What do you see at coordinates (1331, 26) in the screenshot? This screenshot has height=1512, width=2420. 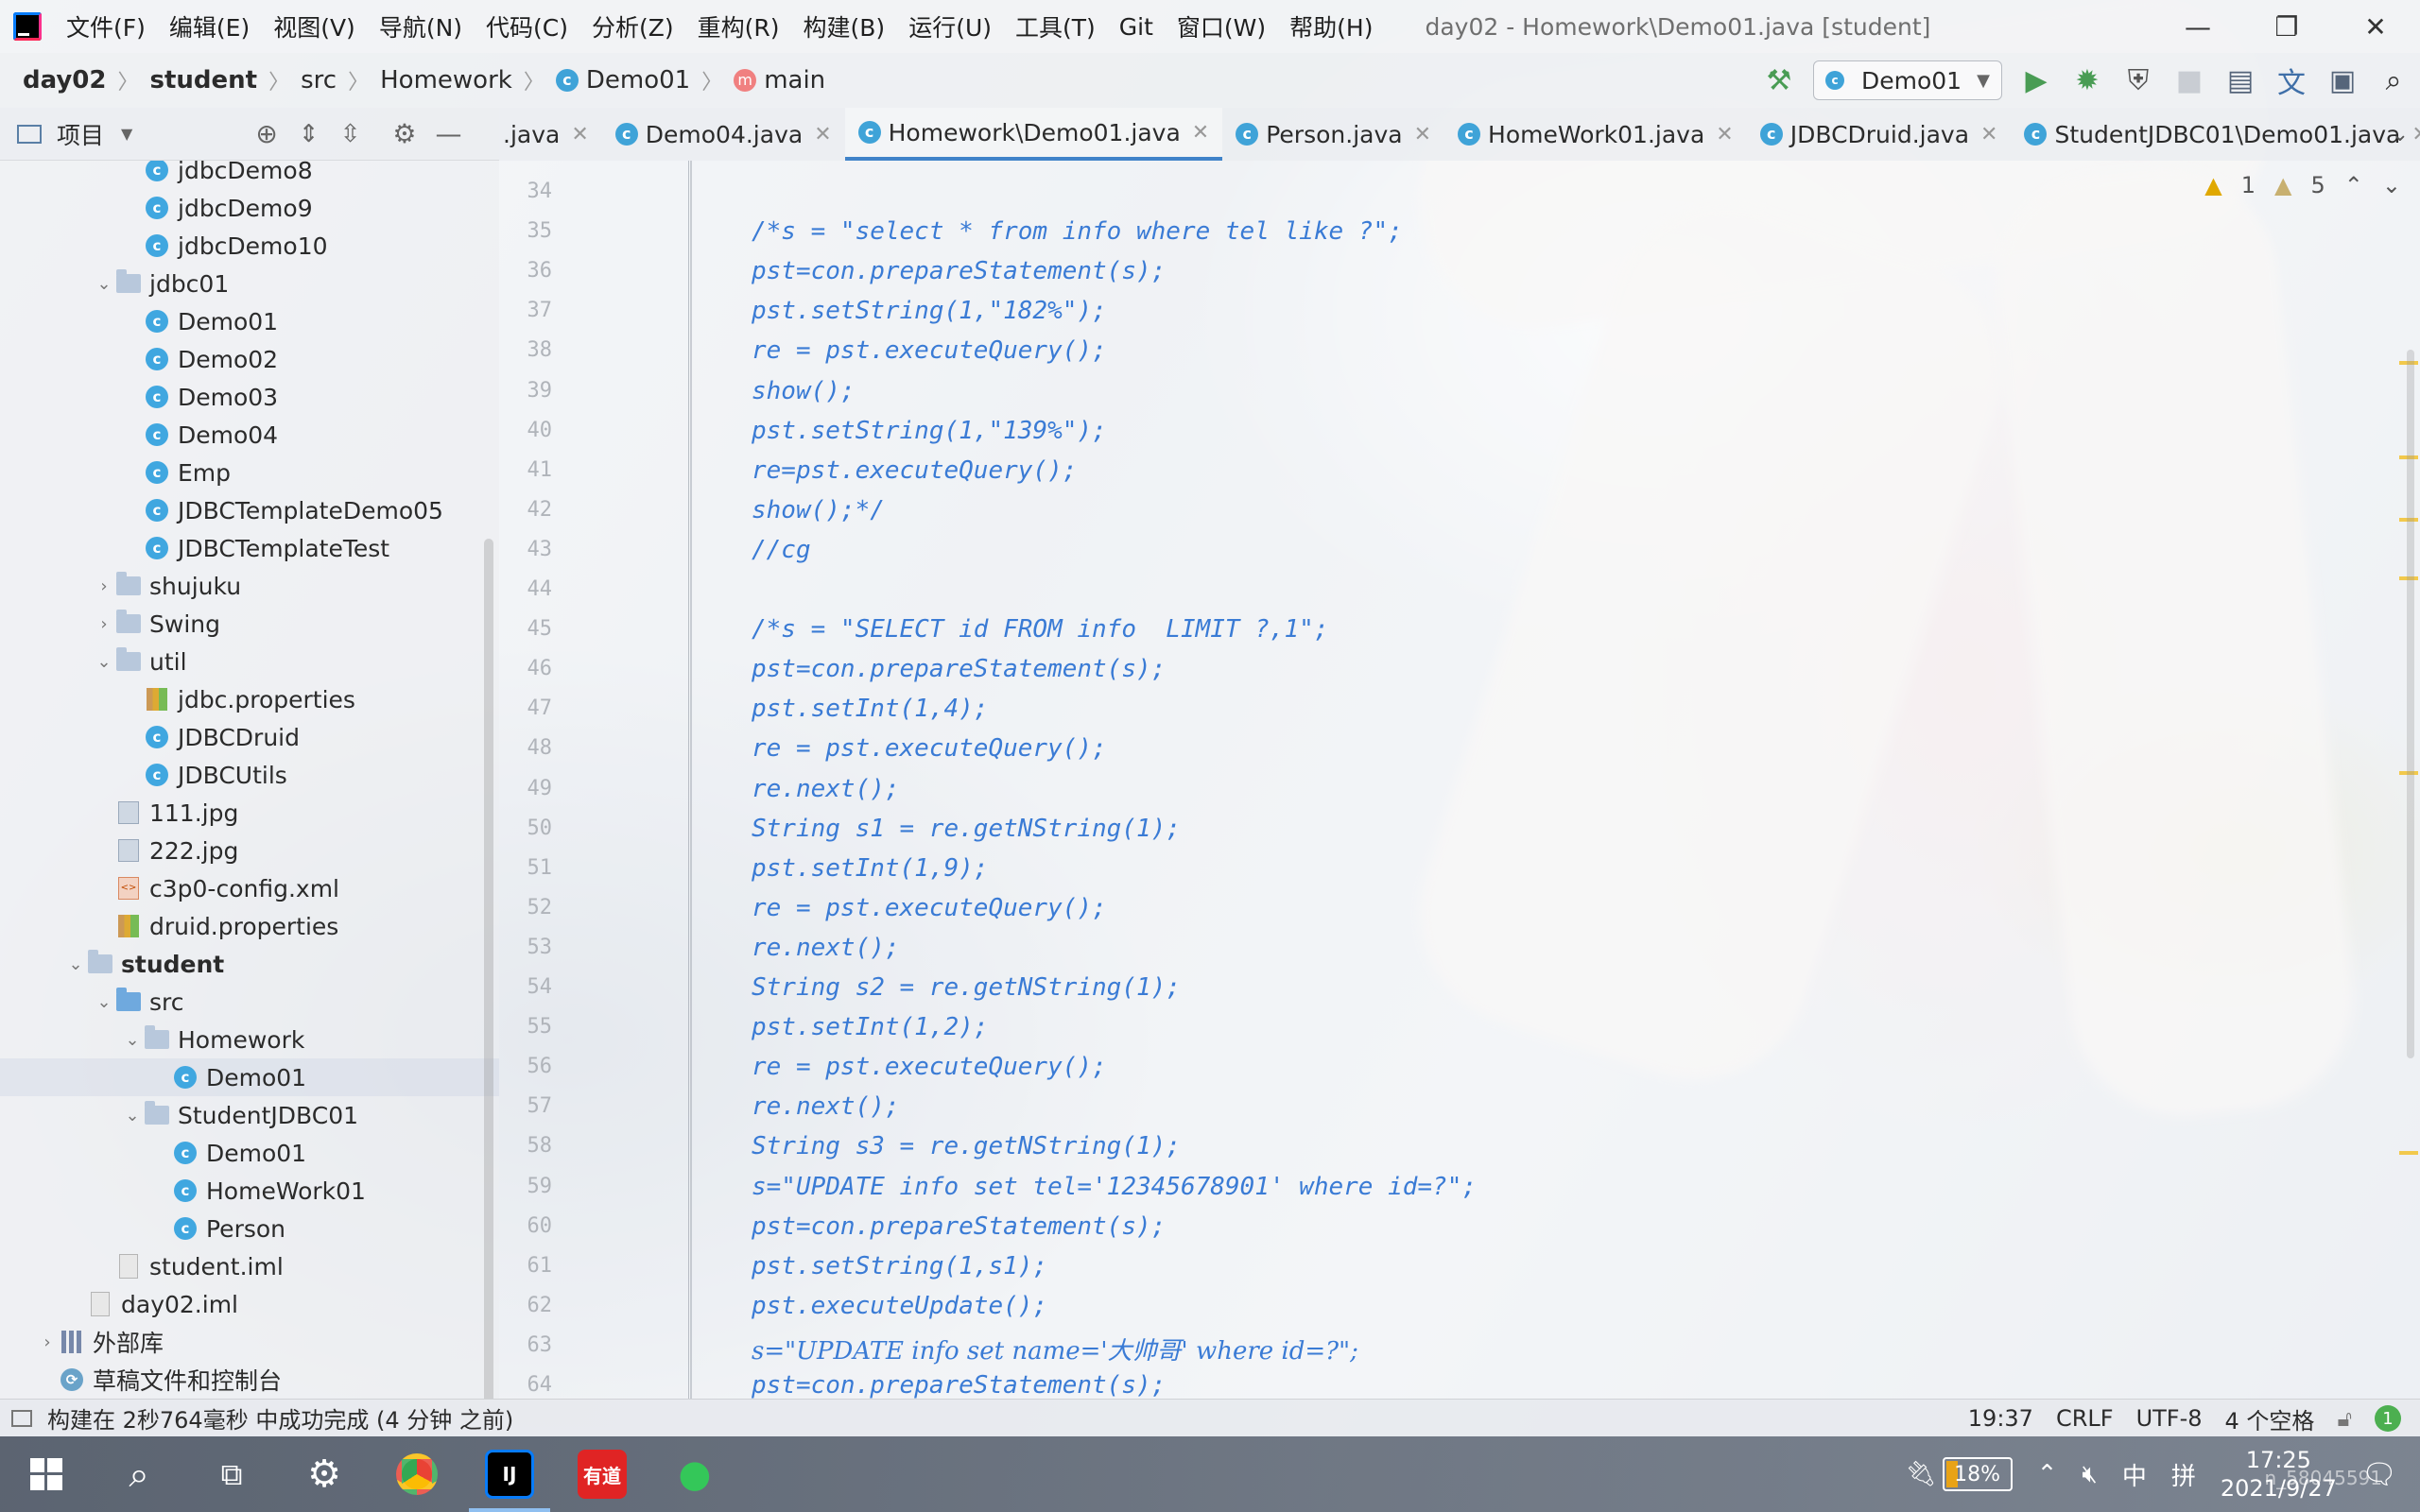 I see `menu-help: 帮助(H)` at bounding box center [1331, 26].